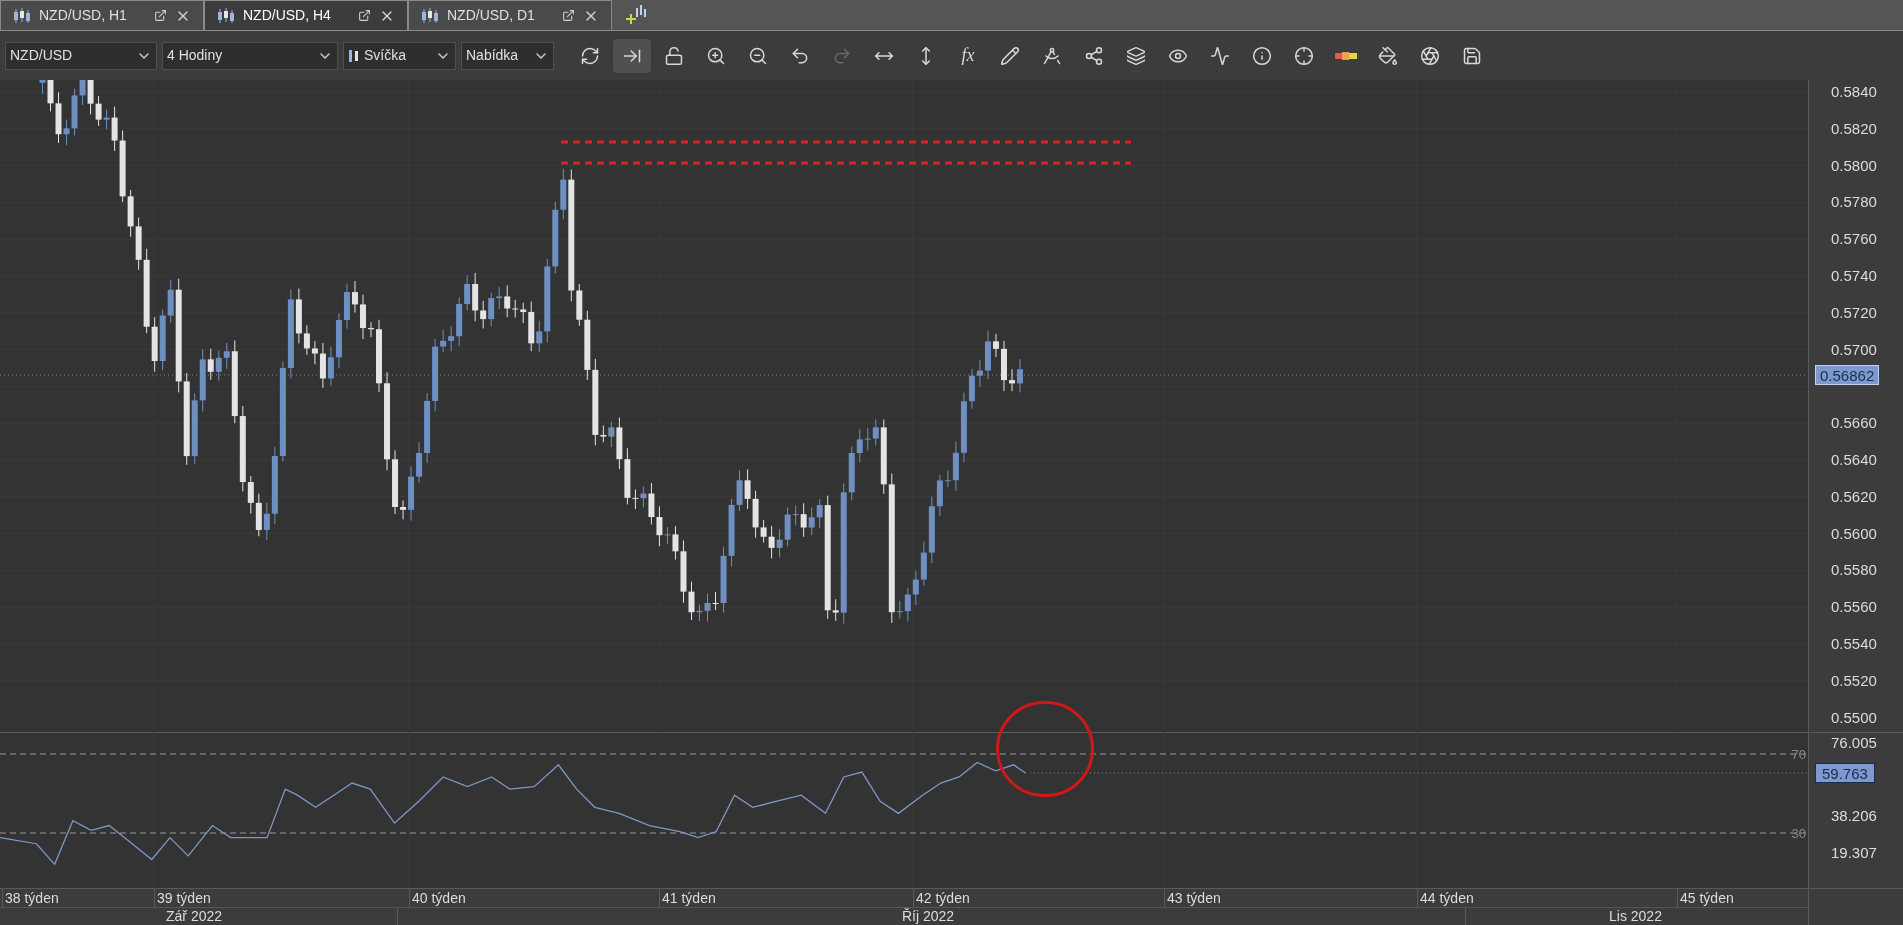  I want to click on level-label: 30, so click(1798, 834).